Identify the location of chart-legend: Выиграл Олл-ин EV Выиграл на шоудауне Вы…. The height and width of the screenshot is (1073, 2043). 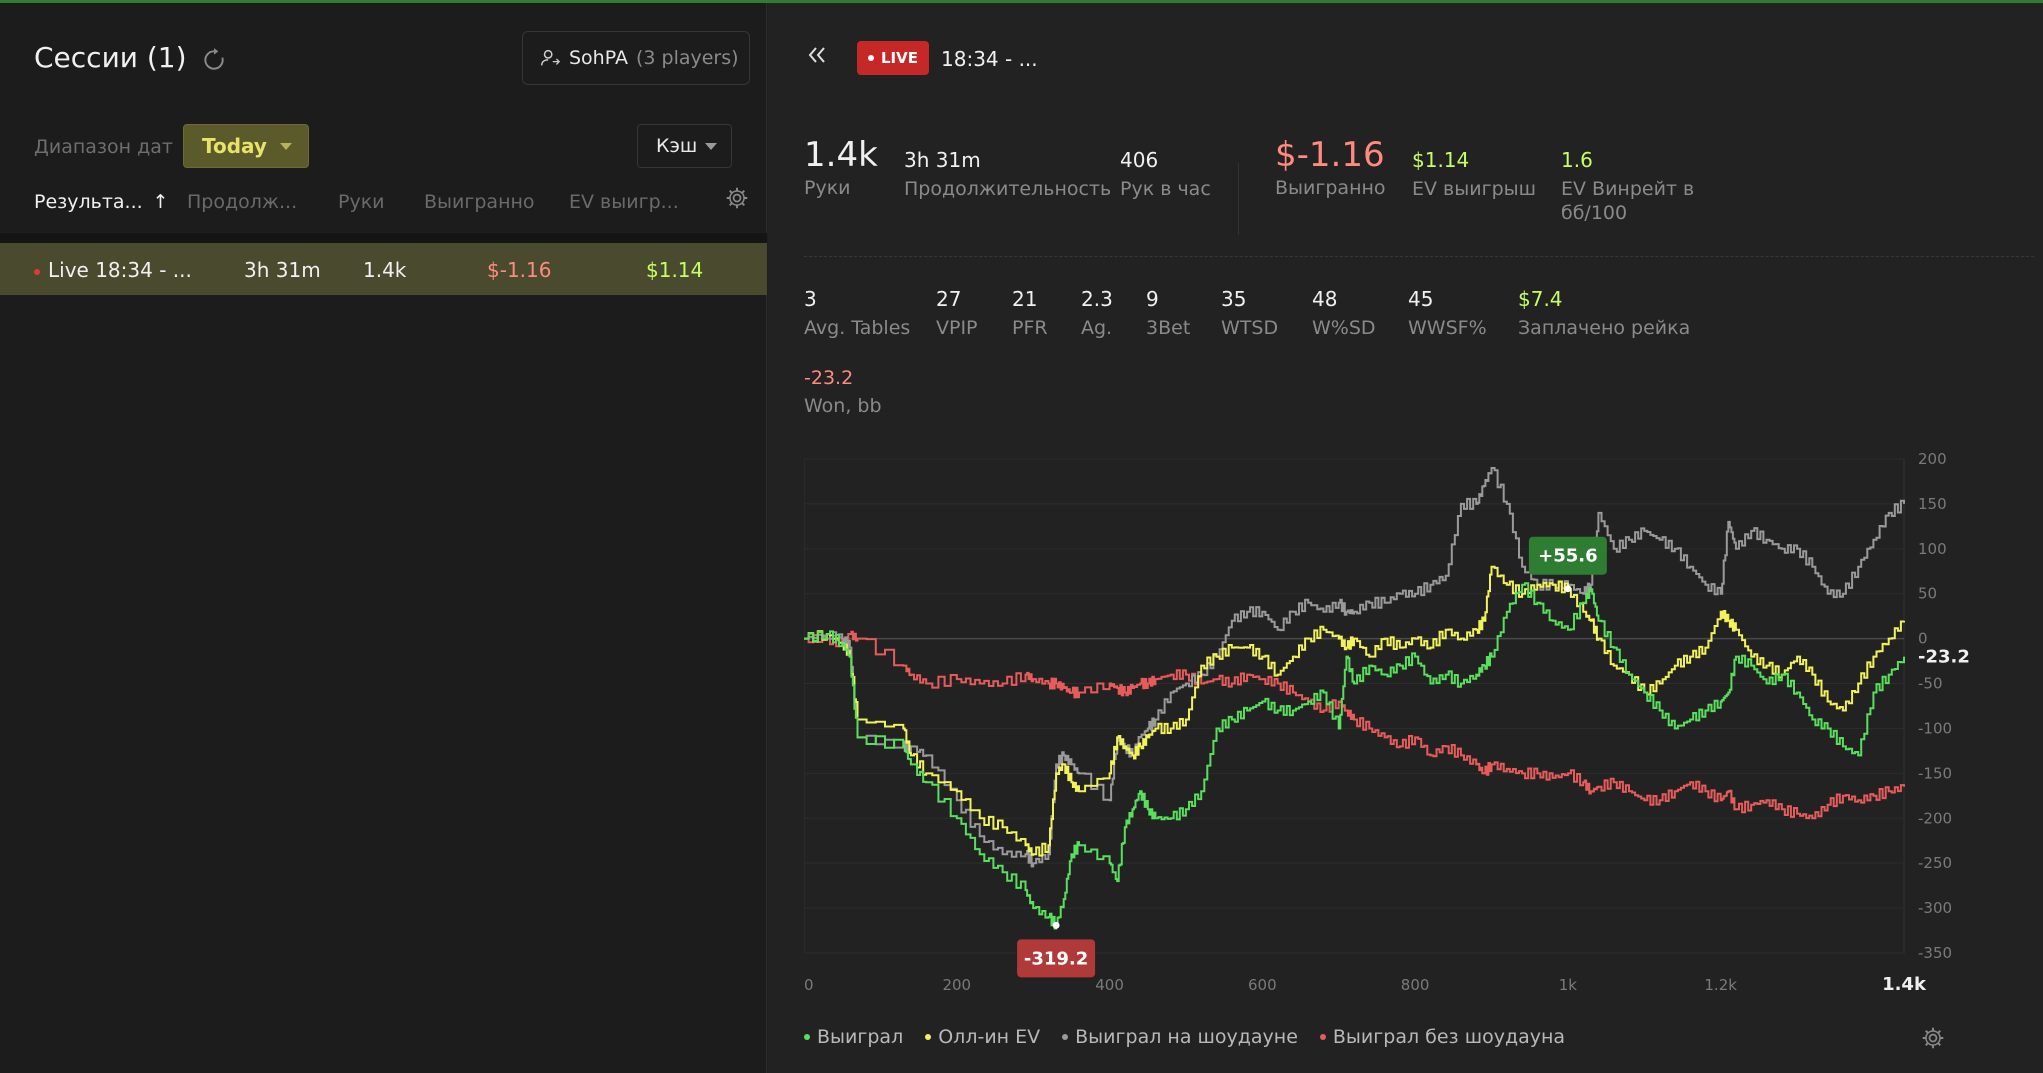
(1195, 1037).